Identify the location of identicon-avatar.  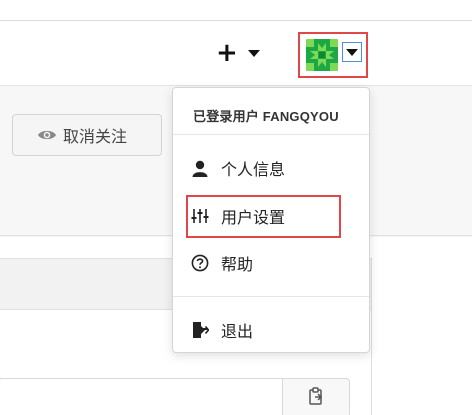
(322, 55).